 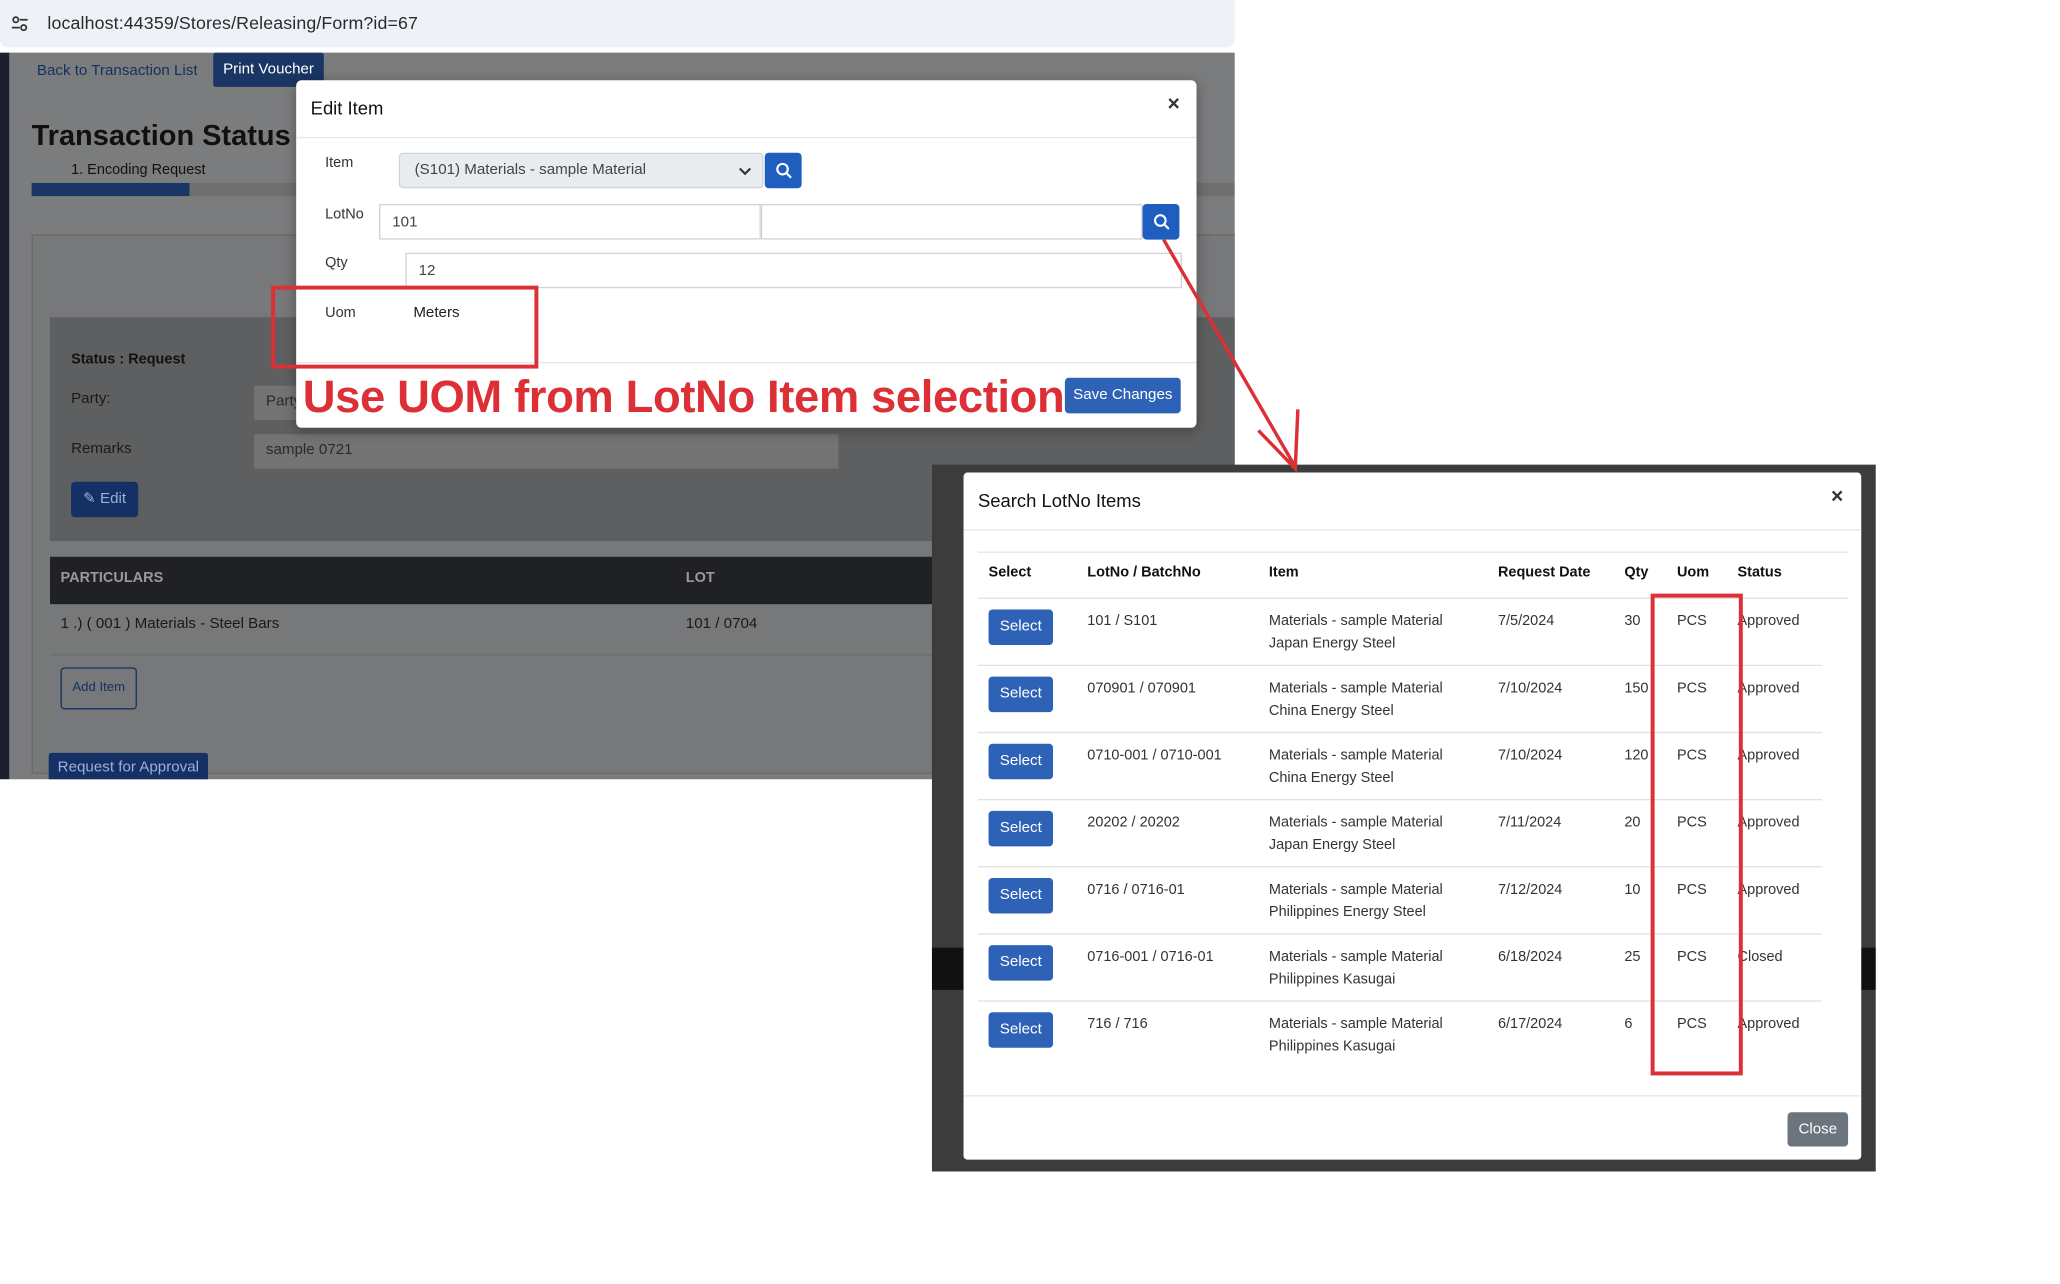 I want to click on cell-lot: 0710-001 / 0710-001, so click(x=1154, y=755).